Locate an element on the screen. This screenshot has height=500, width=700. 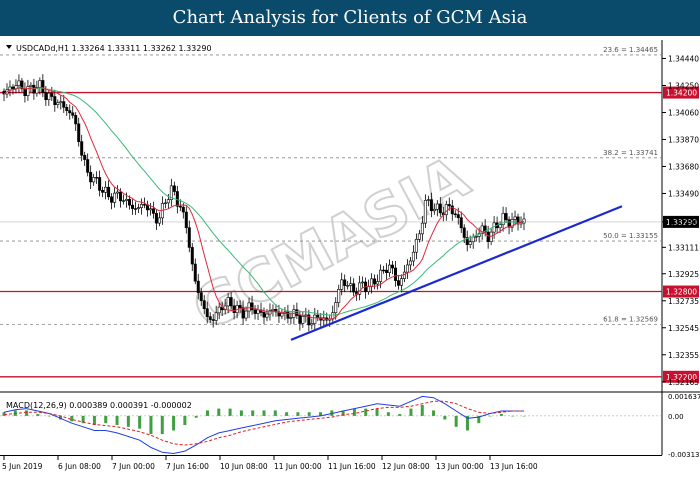
price-tick-label: 1.33870 is located at coordinates (683, 139).